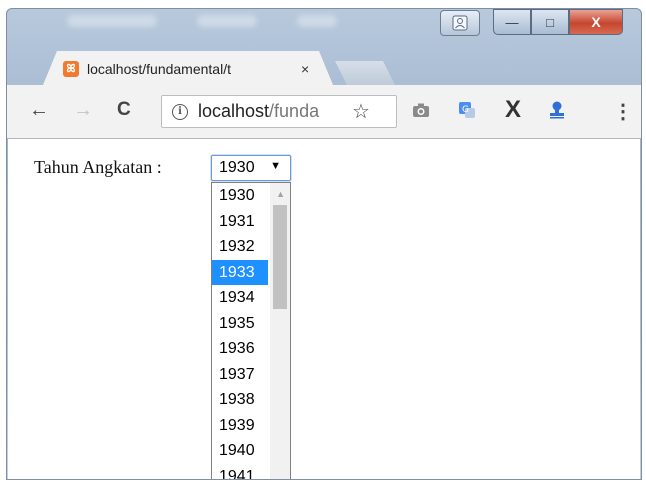 This screenshot has height=482, width=646. What do you see at coordinates (365, 73) in the screenshot?
I see `new-tab-button` at bounding box center [365, 73].